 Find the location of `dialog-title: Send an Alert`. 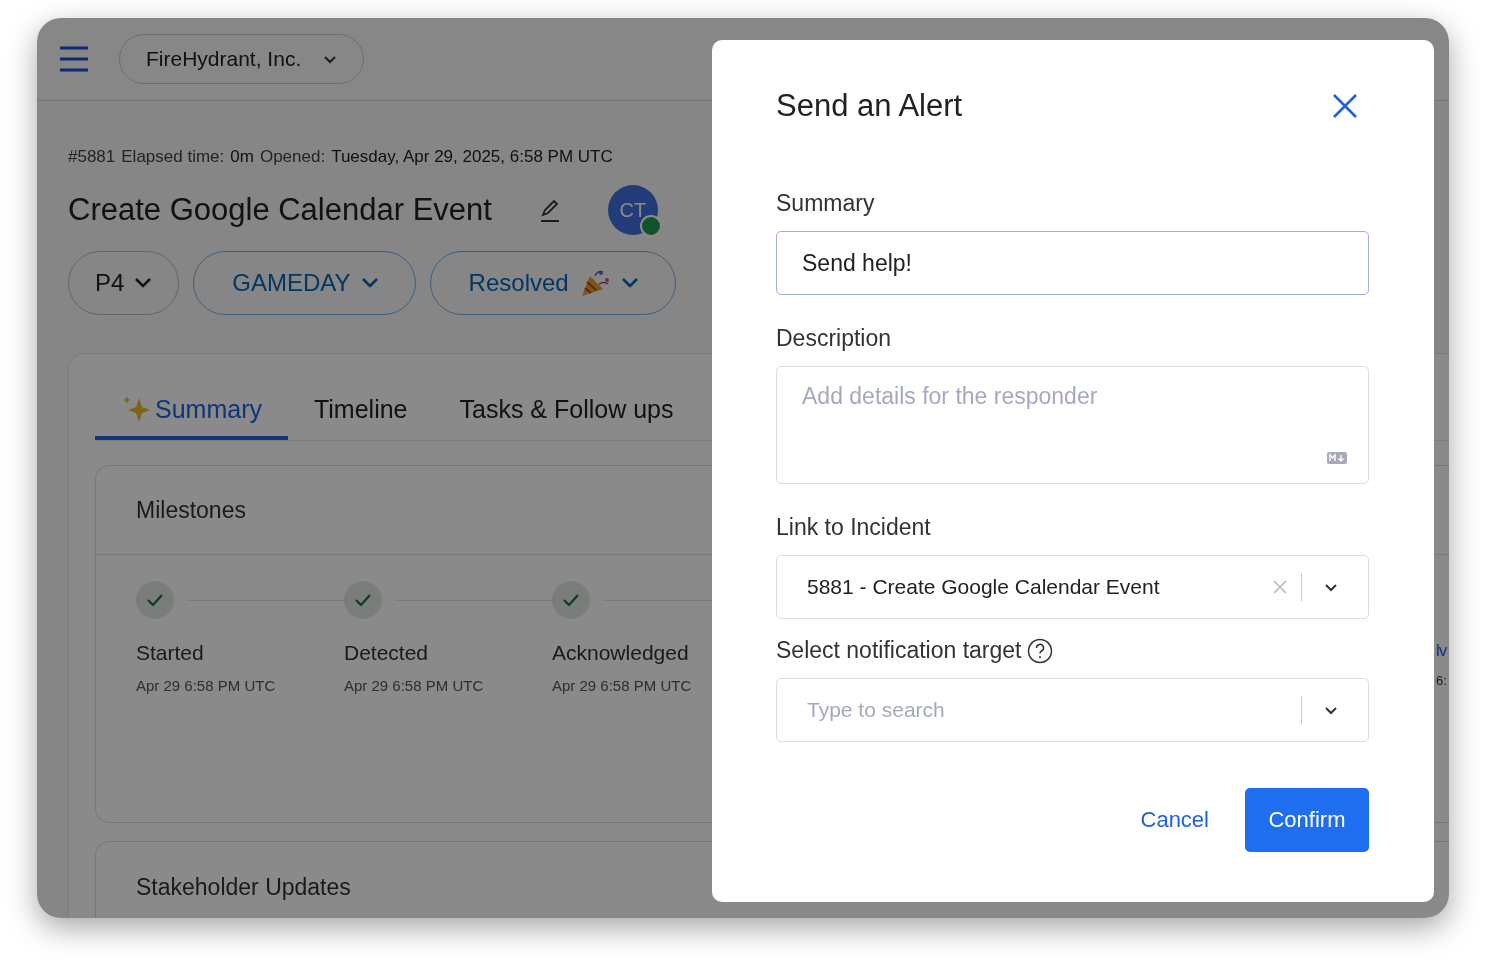

dialog-title: Send an Alert is located at coordinates (869, 106).